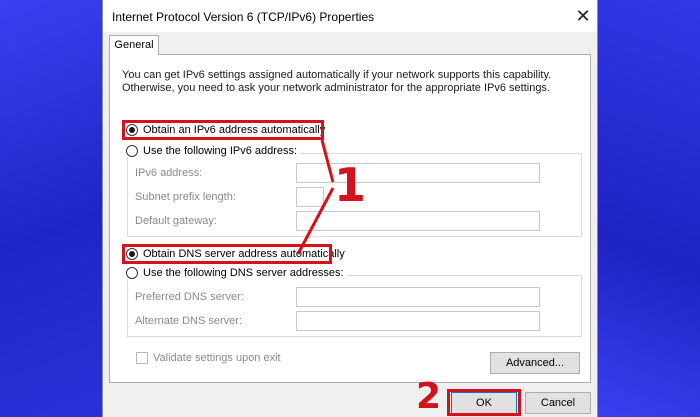 The image size is (700, 417). What do you see at coordinates (315, 221) in the screenshot?
I see `arrow-to-dns-auto` at bounding box center [315, 221].